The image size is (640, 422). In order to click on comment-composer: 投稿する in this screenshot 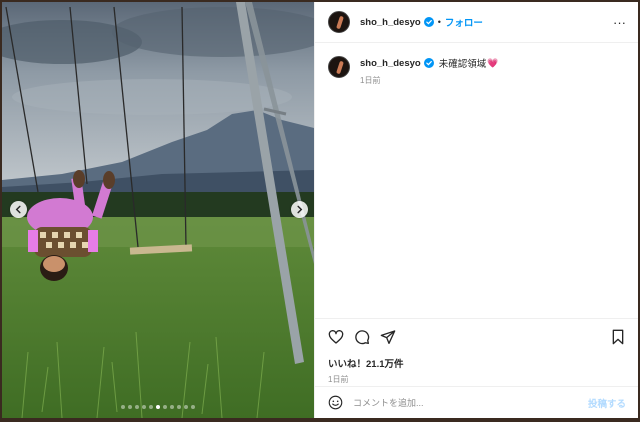, I will do `click(476, 402)`.